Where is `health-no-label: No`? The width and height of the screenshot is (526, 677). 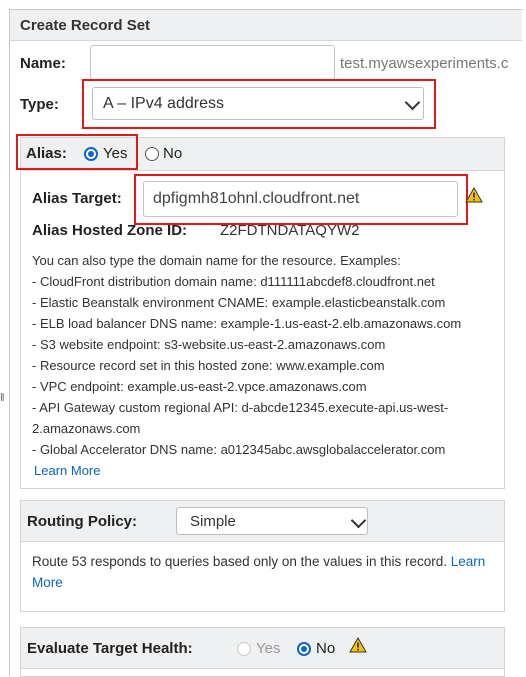 health-no-label: No is located at coordinates (325, 648).